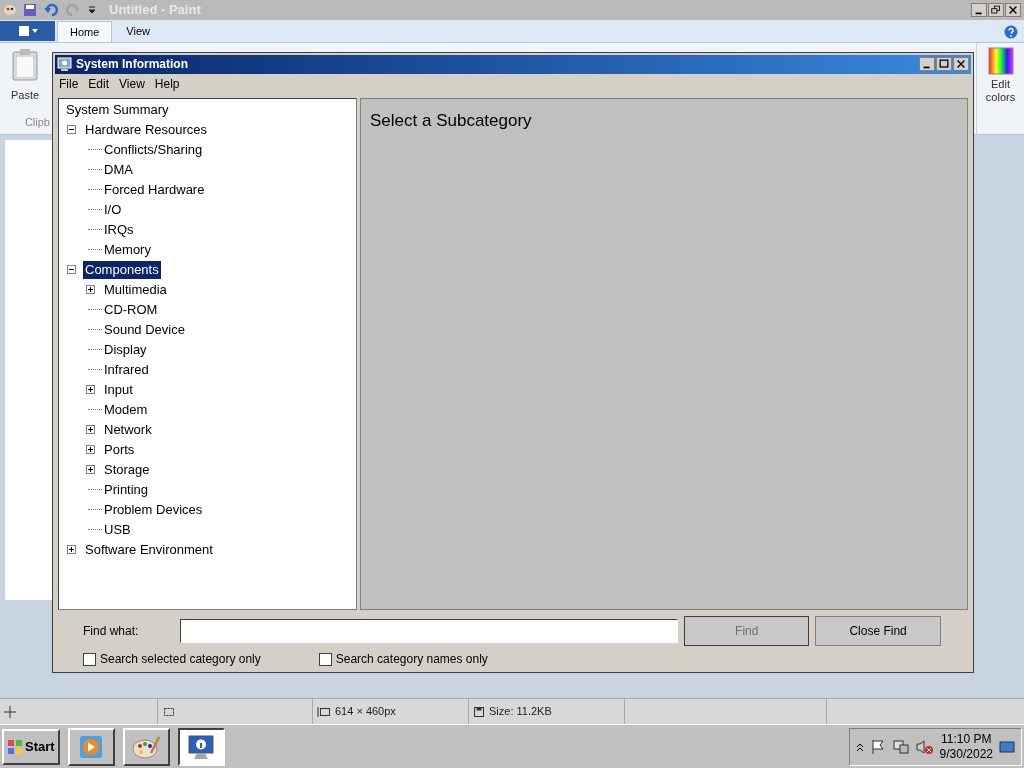 The width and height of the screenshot is (1024, 768). I want to click on tree-item: Printing, so click(126, 489).